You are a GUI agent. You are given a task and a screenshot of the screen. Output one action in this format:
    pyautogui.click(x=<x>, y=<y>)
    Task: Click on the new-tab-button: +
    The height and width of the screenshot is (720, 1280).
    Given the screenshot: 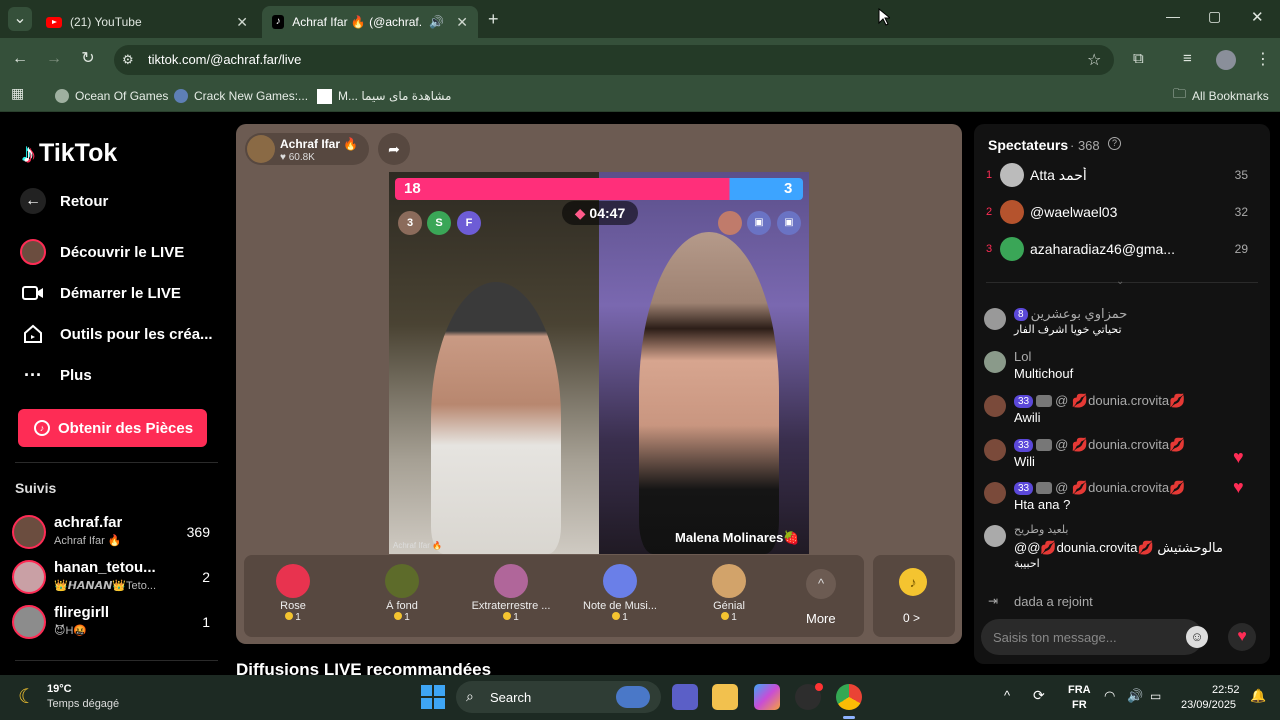 What is the action you would take?
    pyautogui.click(x=493, y=19)
    